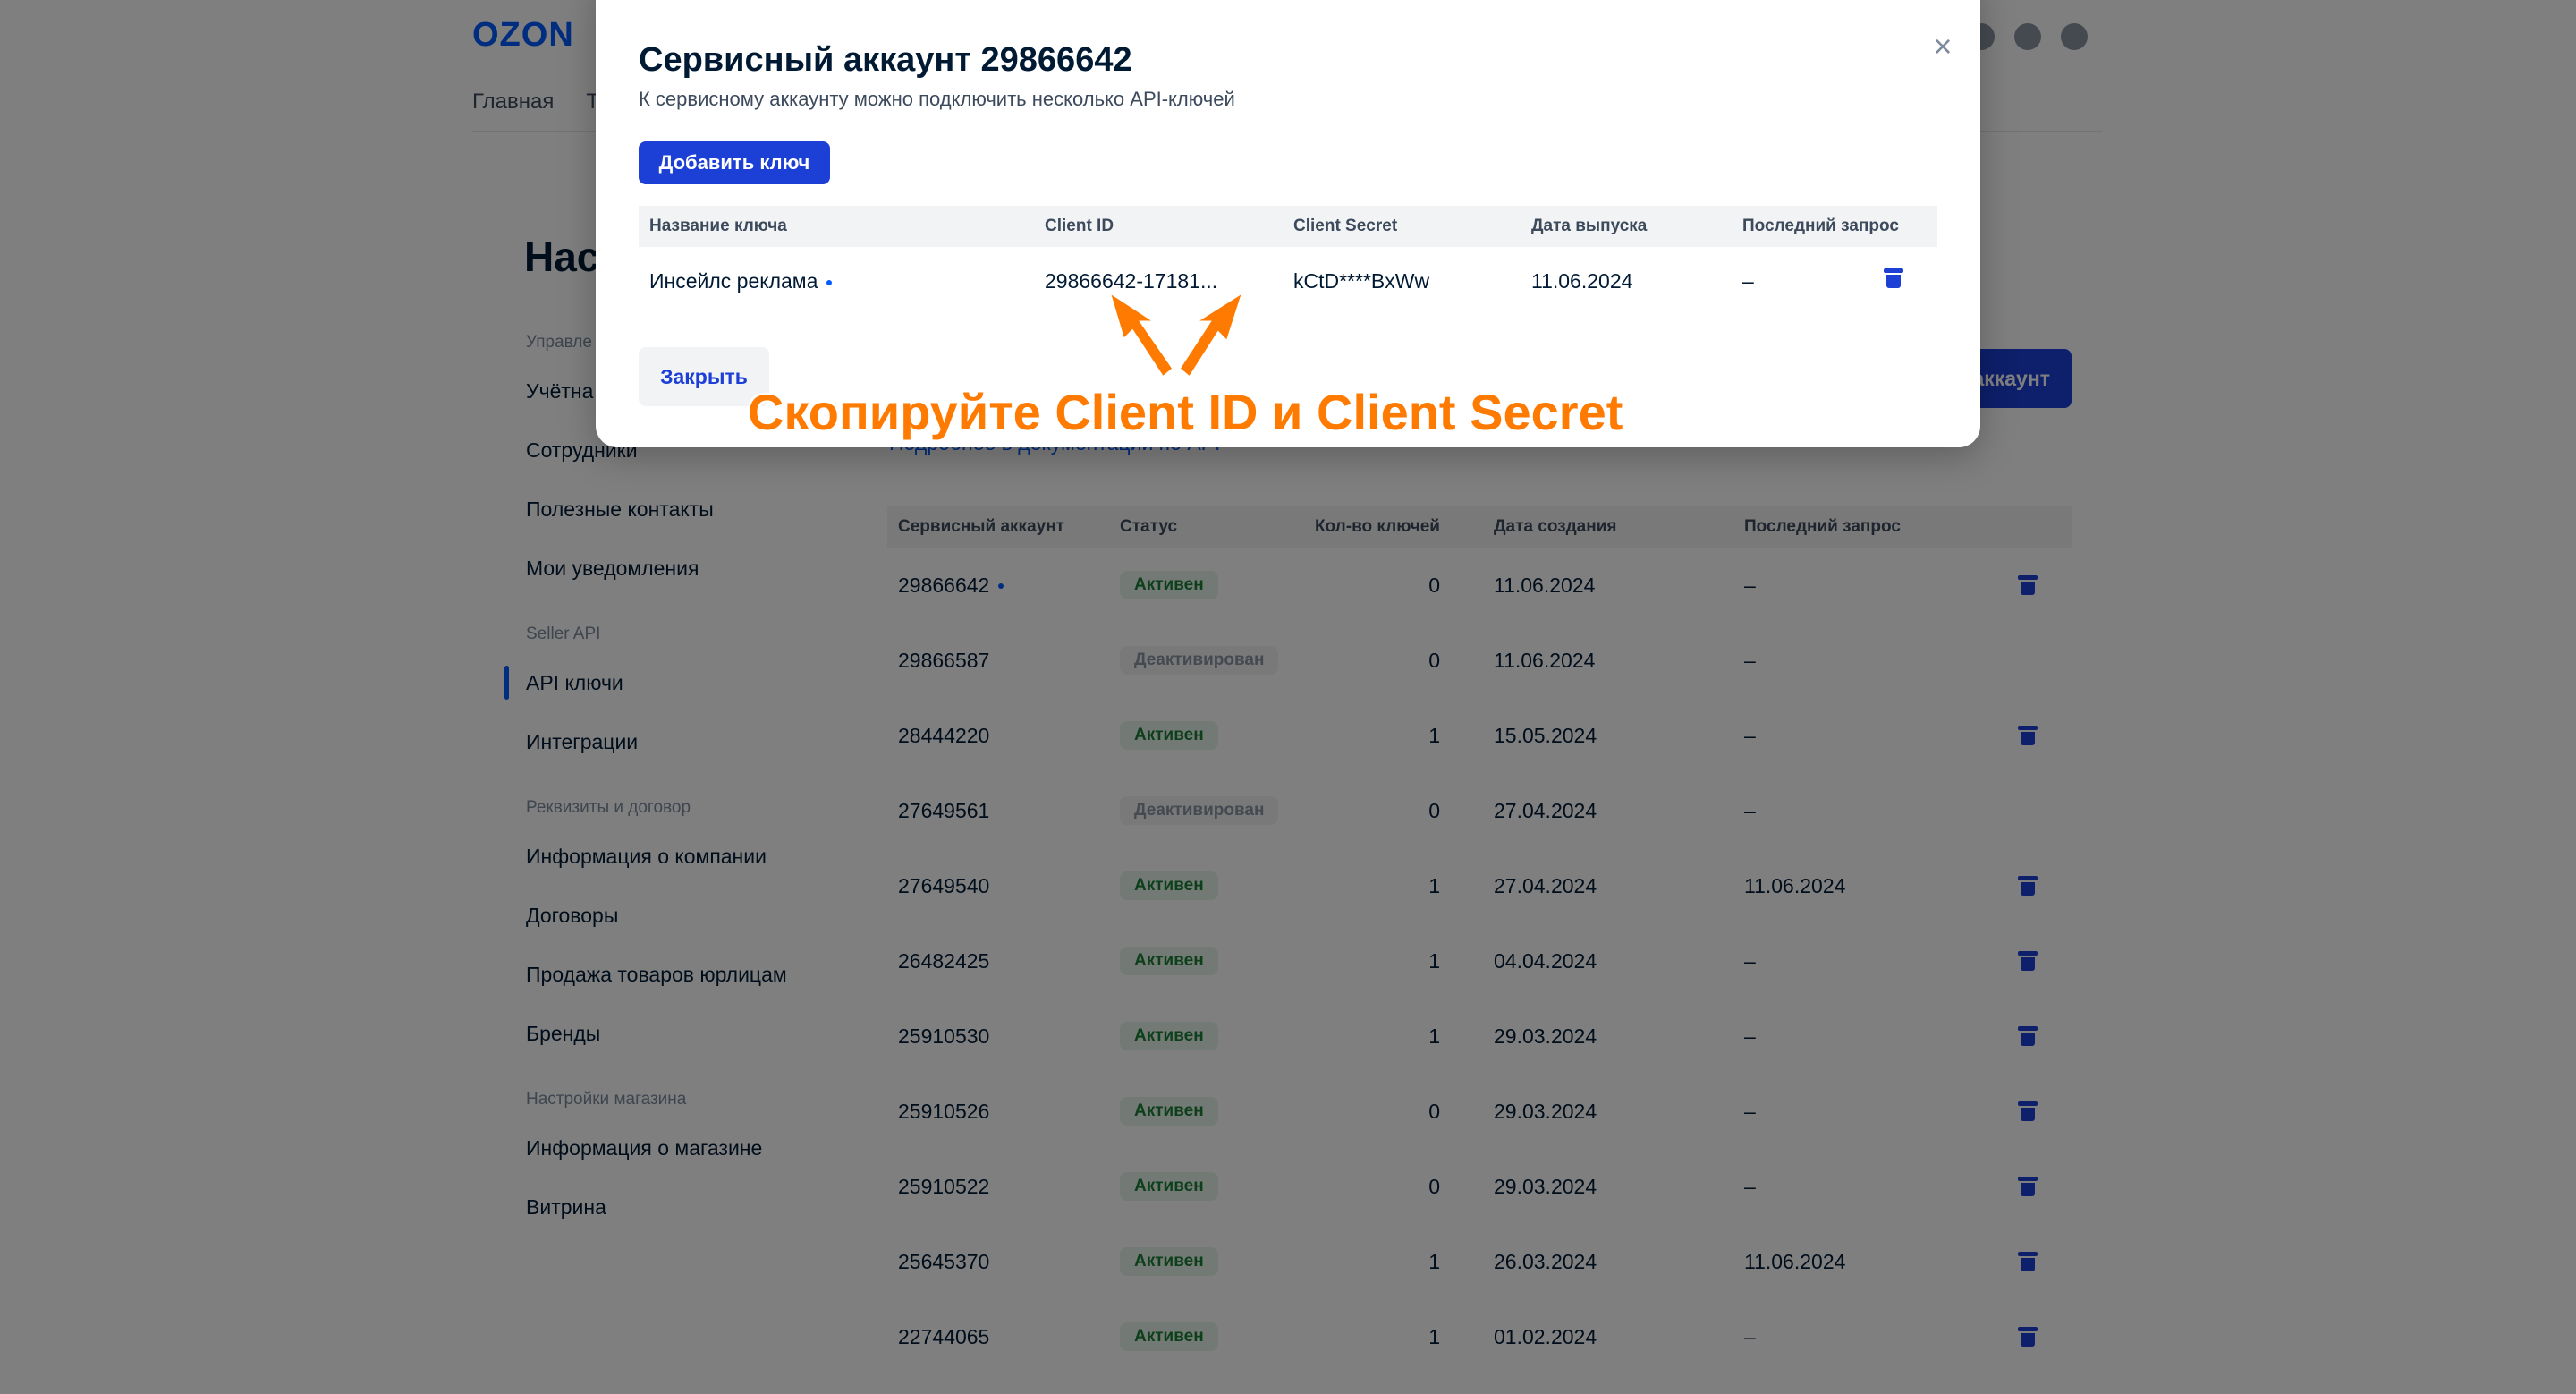 The image size is (2576, 1394). Describe the element at coordinates (1185, 412) in the screenshot. I see `annotation-caption: Скопируйте Client ID и Client Secret` at that location.